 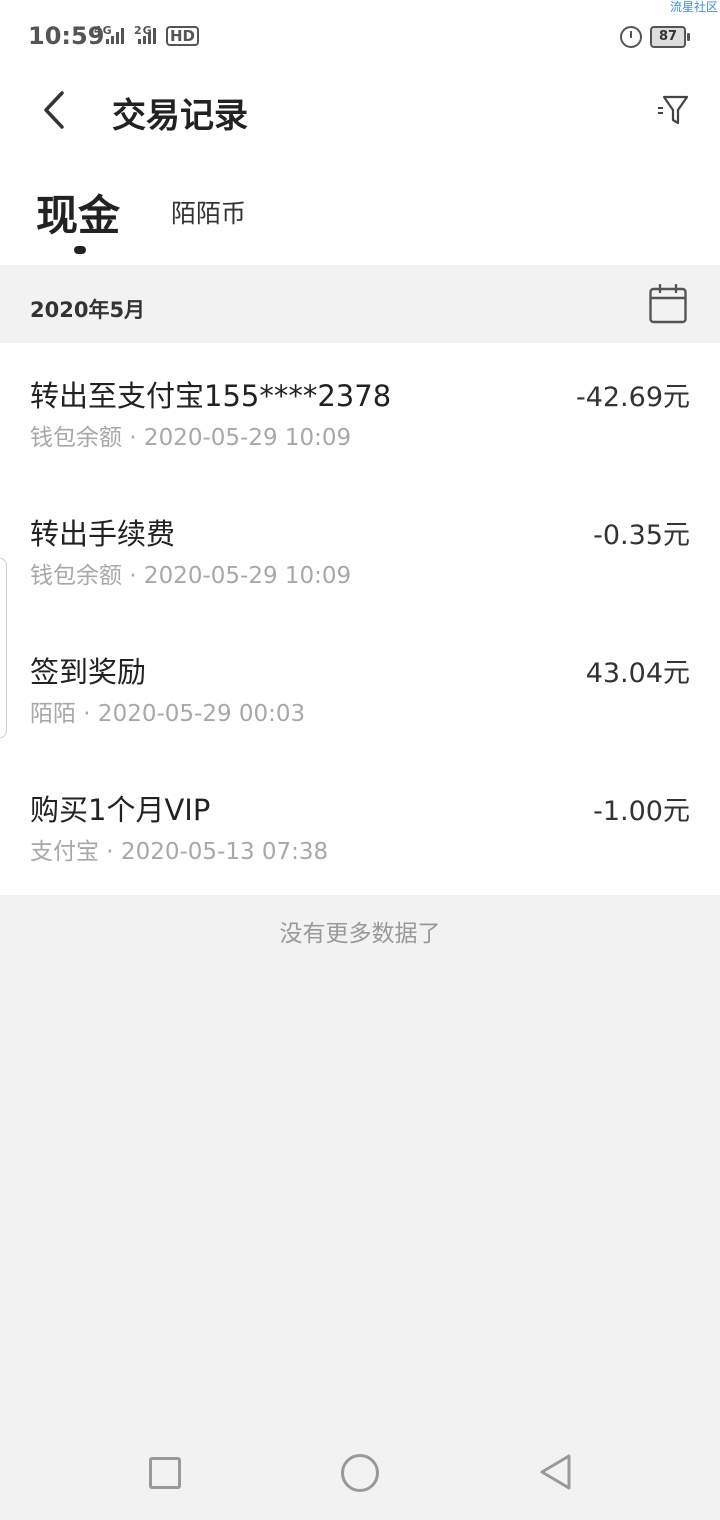 What do you see at coordinates (208, 212) in the screenshot?
I see `tab-momo-coin: 陌陌币` at bounding box center [208, 212].